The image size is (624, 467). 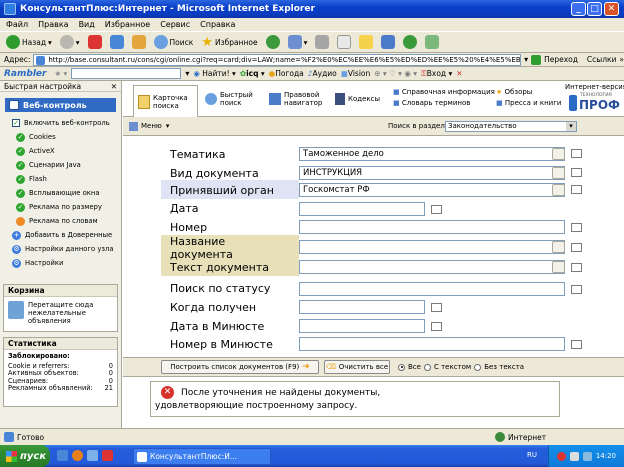 What do you see at coordinates (114, 86) in the screenshot?
I see `sidebar-close-icon: ✕` at bounding box center [114, 86].